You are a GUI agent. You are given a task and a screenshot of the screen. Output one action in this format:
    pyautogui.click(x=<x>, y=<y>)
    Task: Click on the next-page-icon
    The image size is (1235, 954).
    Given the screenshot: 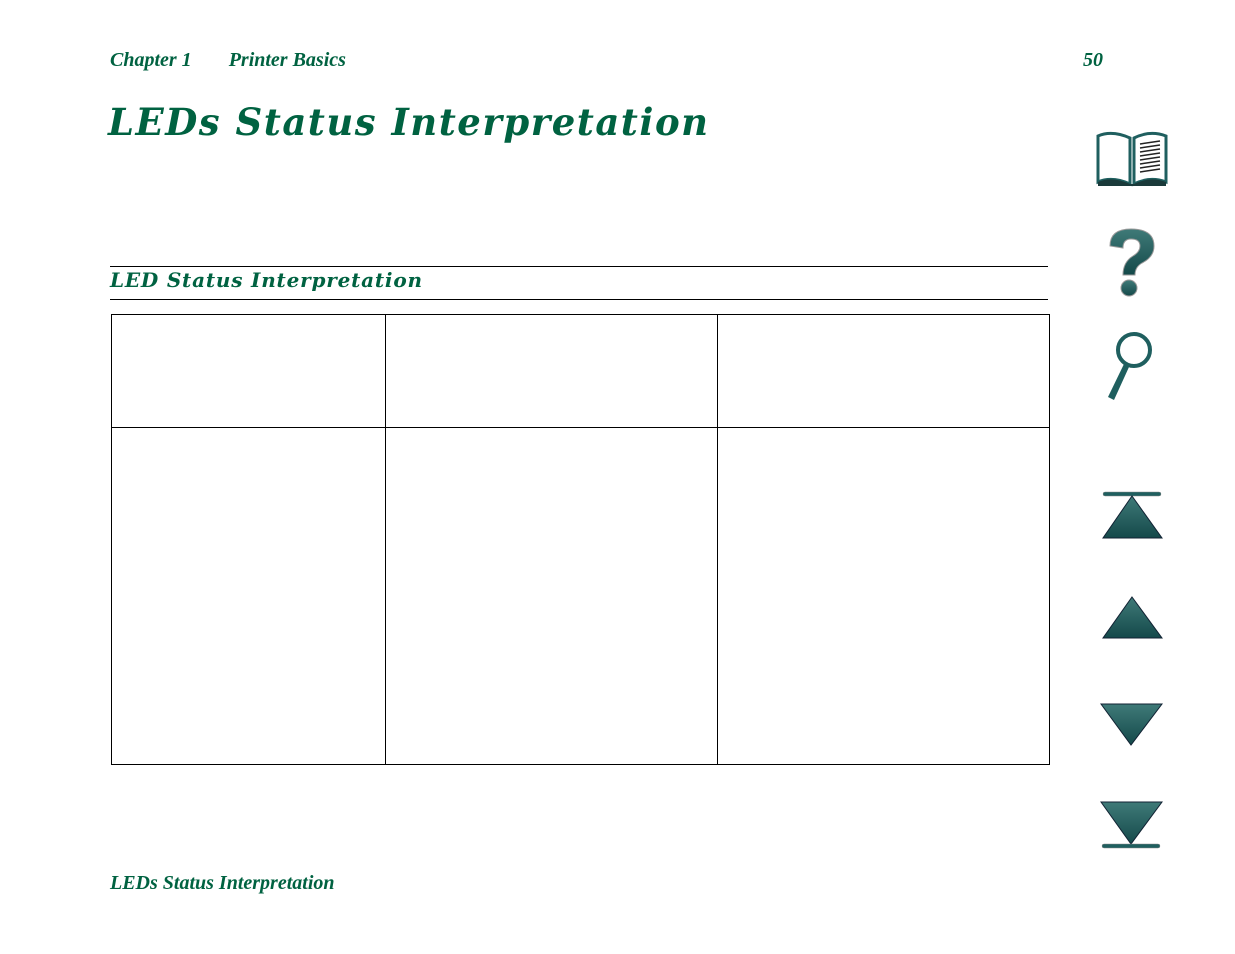 What is the action you would take?
    pyautogui.click(x=1131, y=724)
    